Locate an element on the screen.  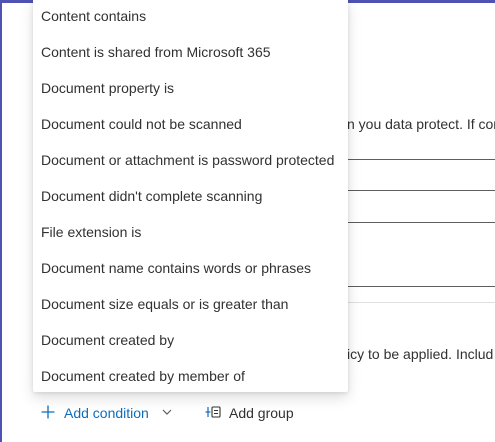
background-description-text: n you data protect. If cor is located at coordinates (421, 124).